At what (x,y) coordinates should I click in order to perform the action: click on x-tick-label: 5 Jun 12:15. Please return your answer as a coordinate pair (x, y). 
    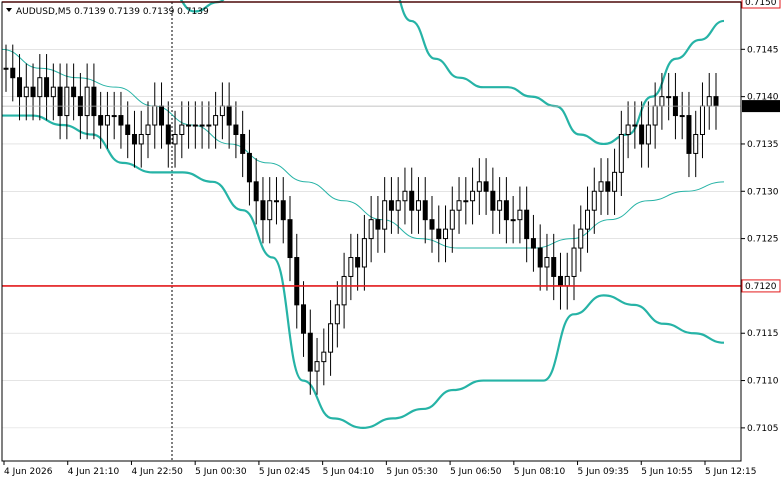
    Looking at the image, I should click on (730, 472).